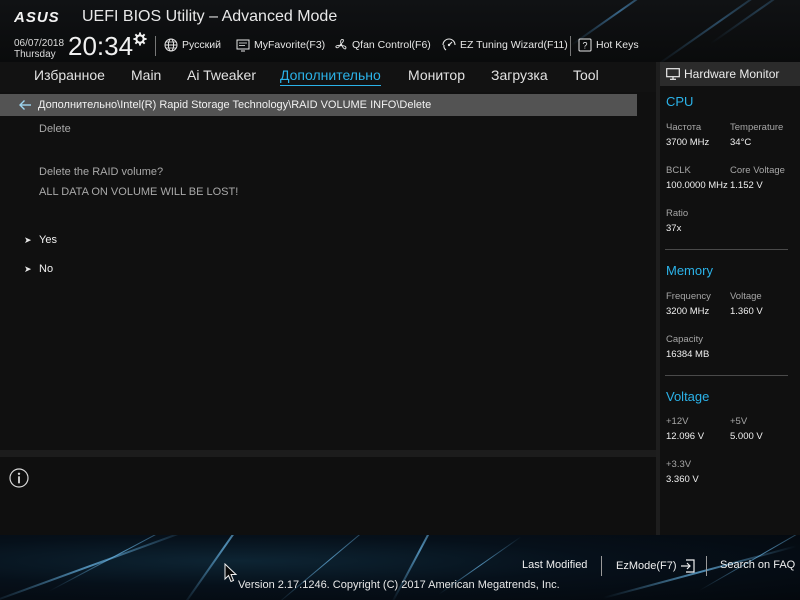 This screenshot has width=800, height=600. What do you see at coordinates (646, 566) in the screenshot?
I see `ezmode-label: EzMode(F7)` at bounding box center [646, 566].